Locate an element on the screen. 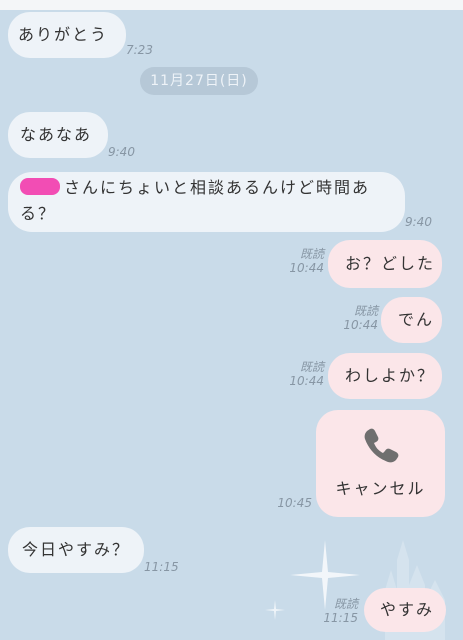 The height and width of the screenshot is (640, 463). message-bubble-incoming: なあなあ is located at coordinates (58, 135).